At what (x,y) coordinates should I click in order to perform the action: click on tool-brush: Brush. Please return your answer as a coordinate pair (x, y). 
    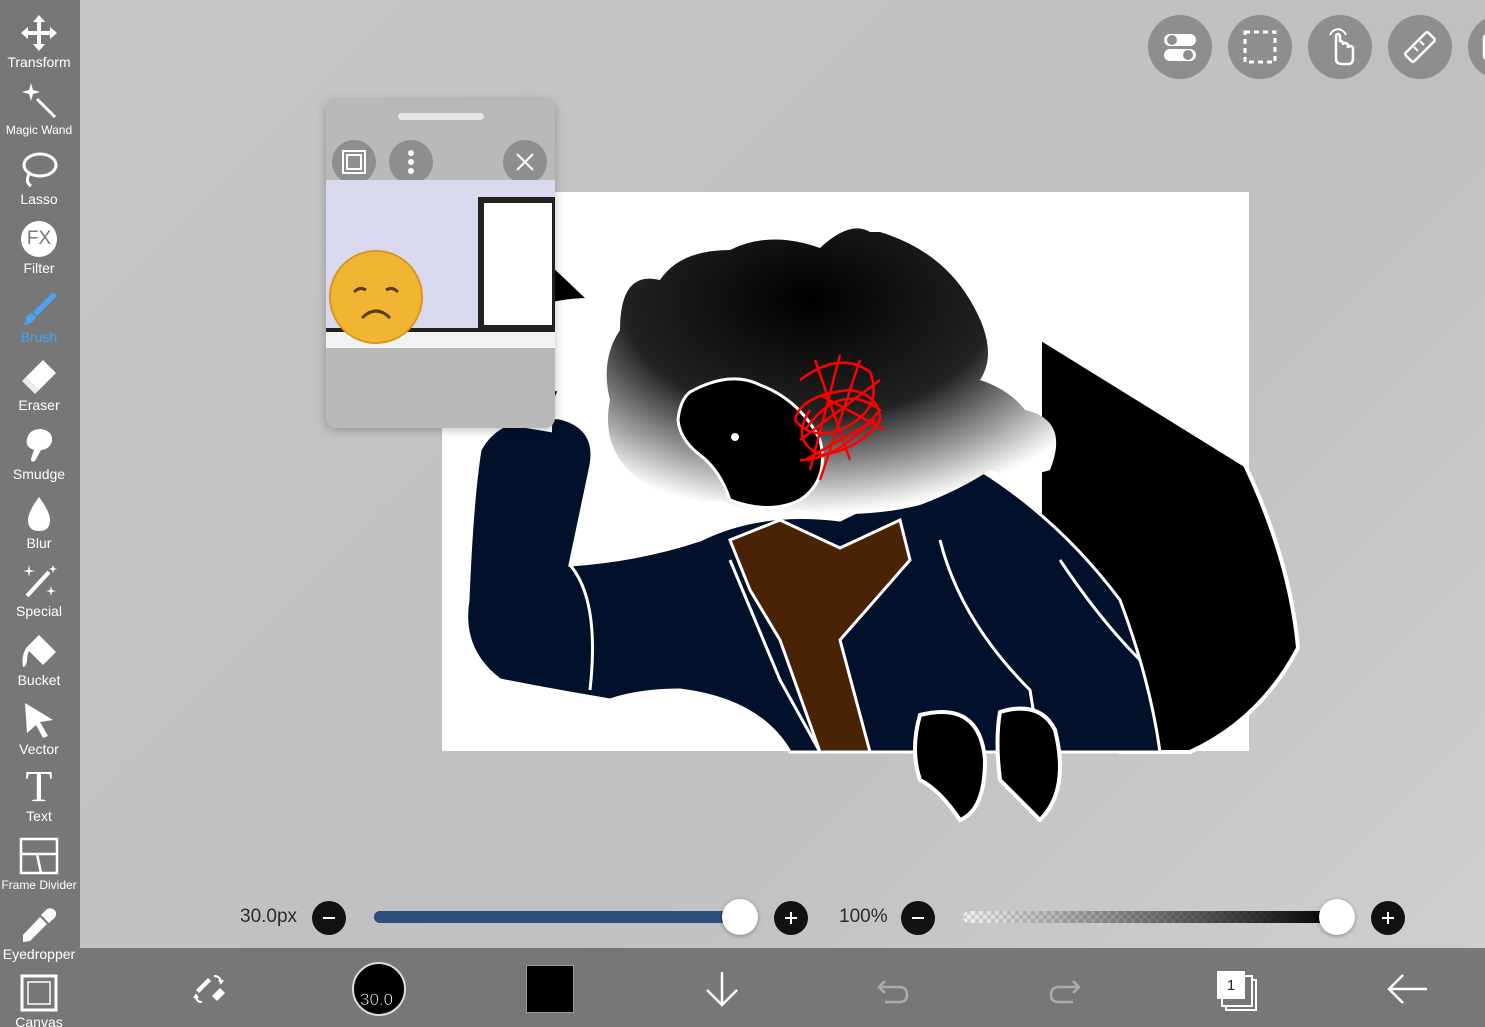
    Looking at the image, I should click on (39, 321).